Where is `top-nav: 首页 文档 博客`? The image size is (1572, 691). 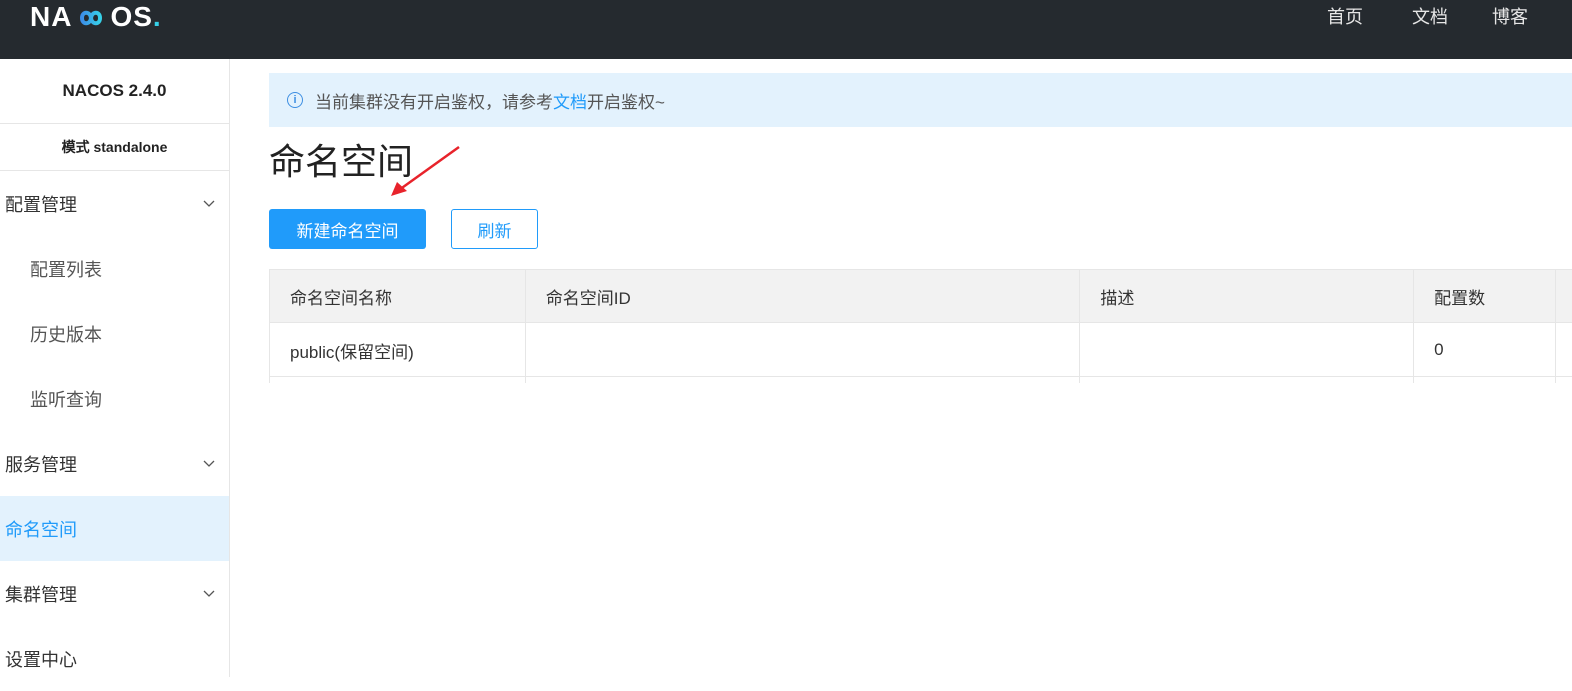 top-nav: 首页 文档 博客 is located at coordinates (1449, 17).